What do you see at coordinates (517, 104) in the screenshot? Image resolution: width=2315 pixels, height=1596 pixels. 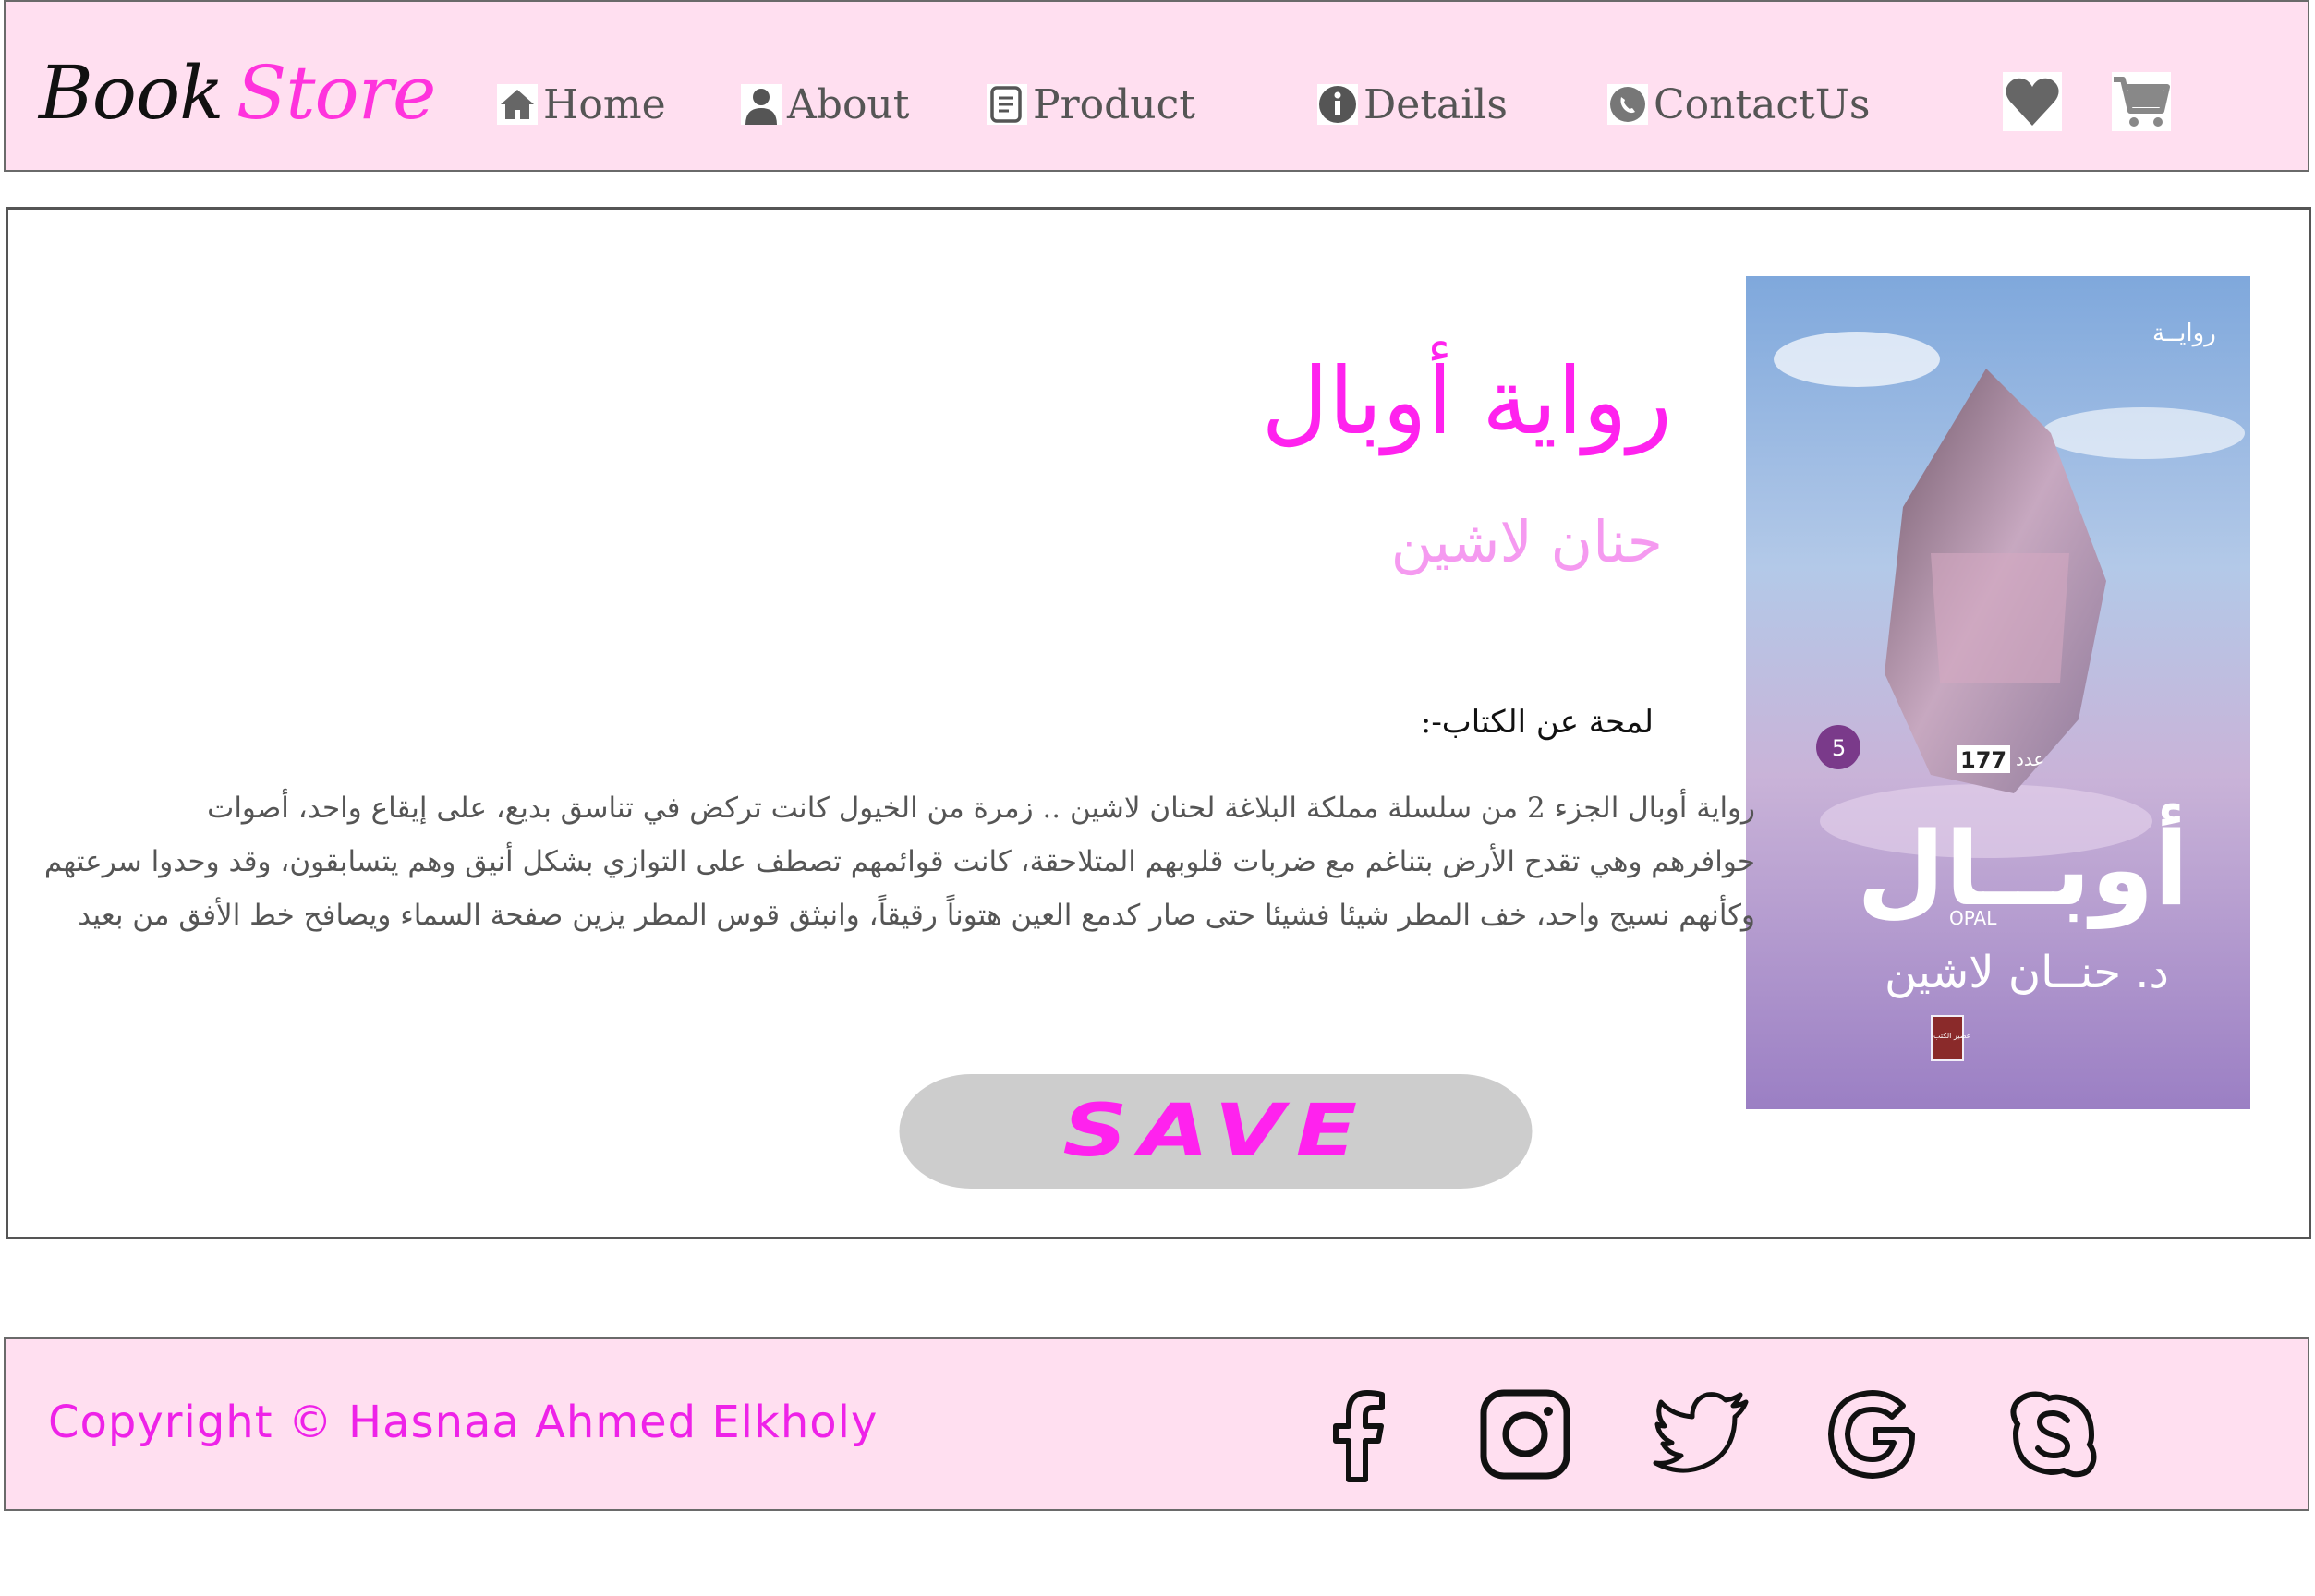 I see `home-icon` at bounding box center [517, 104].